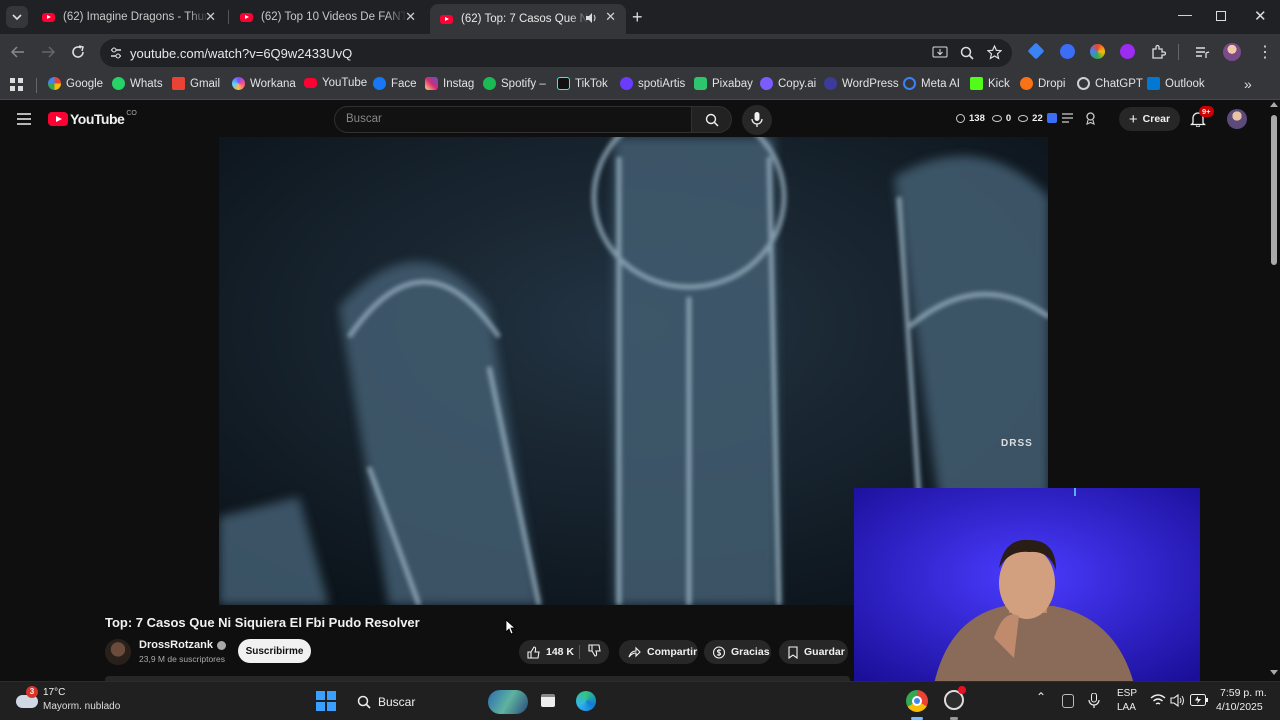 Image resolution: width=1280 pixels, height=720 pixels. I want to click on thumbs-down-icon, so click(594, 650).